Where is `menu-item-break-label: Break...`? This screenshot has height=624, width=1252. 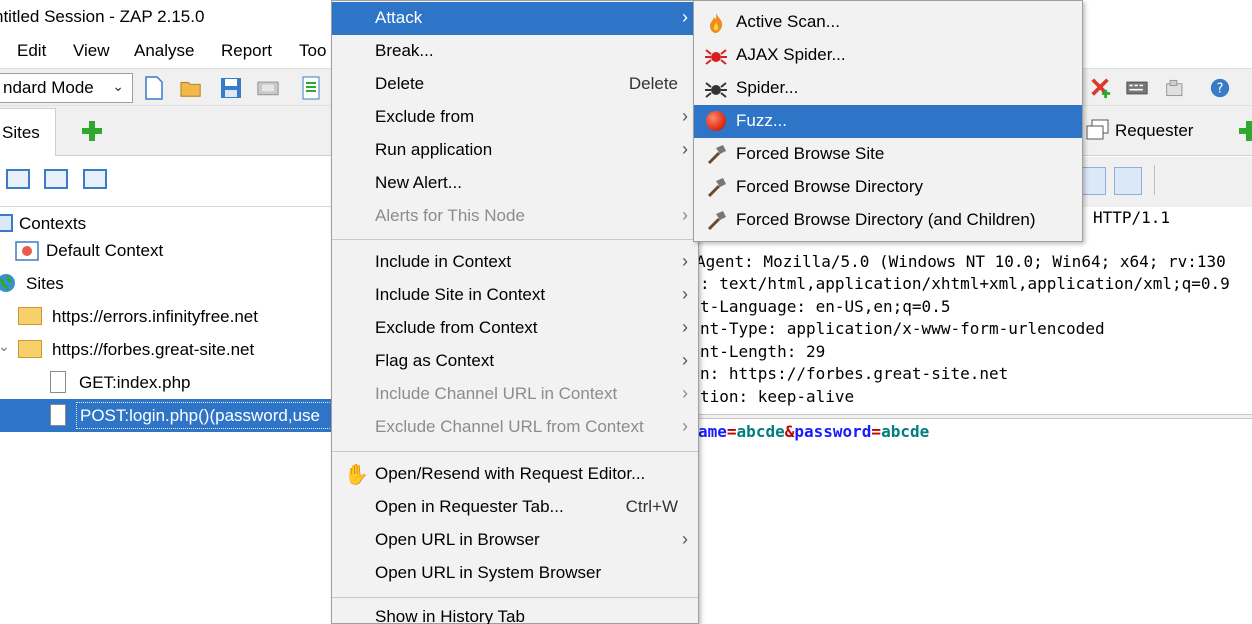 menu-item-break-label: Break... is located at coordinates (404, 50).